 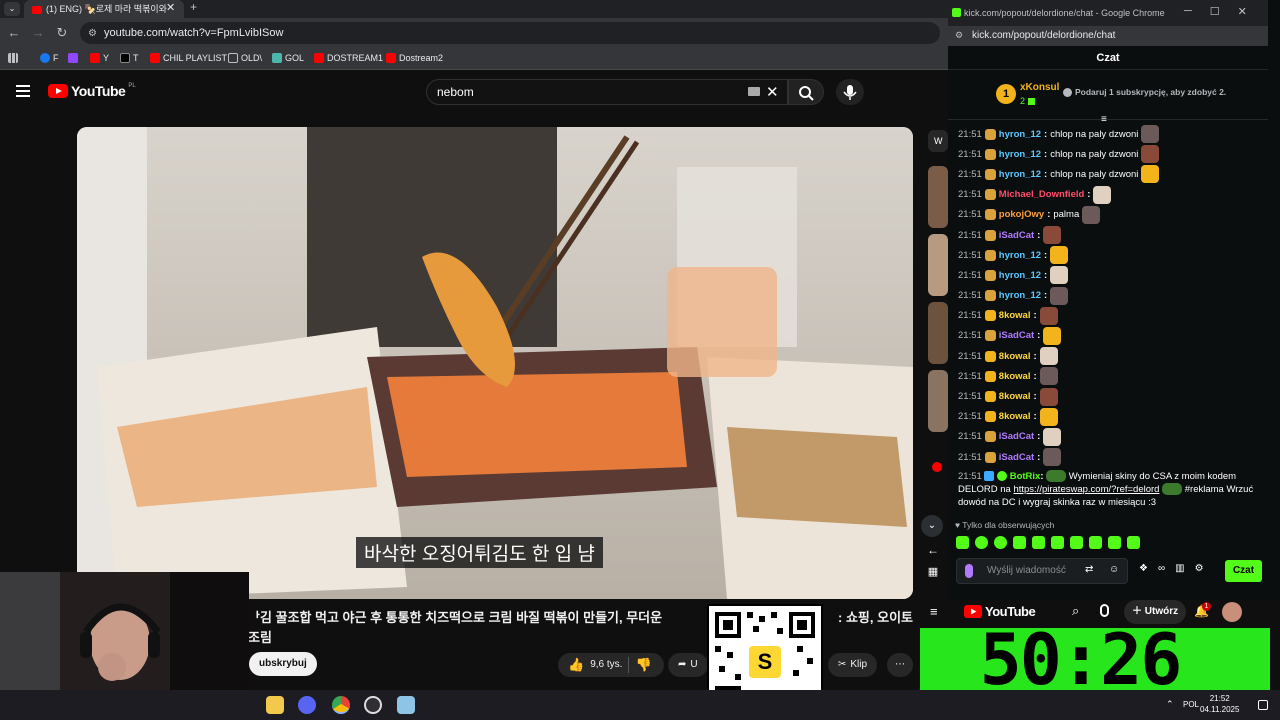 What do you see at coordinates (414, 58) in the screenshot?
I see `bookmark-dostream2: Dostream2` at bounding box center [414, 58].